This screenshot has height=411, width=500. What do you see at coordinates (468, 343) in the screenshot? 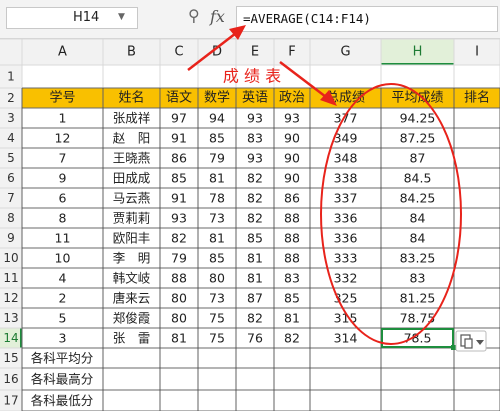
I see `paste-options-icon-inner` at bounding box center [468, 343].